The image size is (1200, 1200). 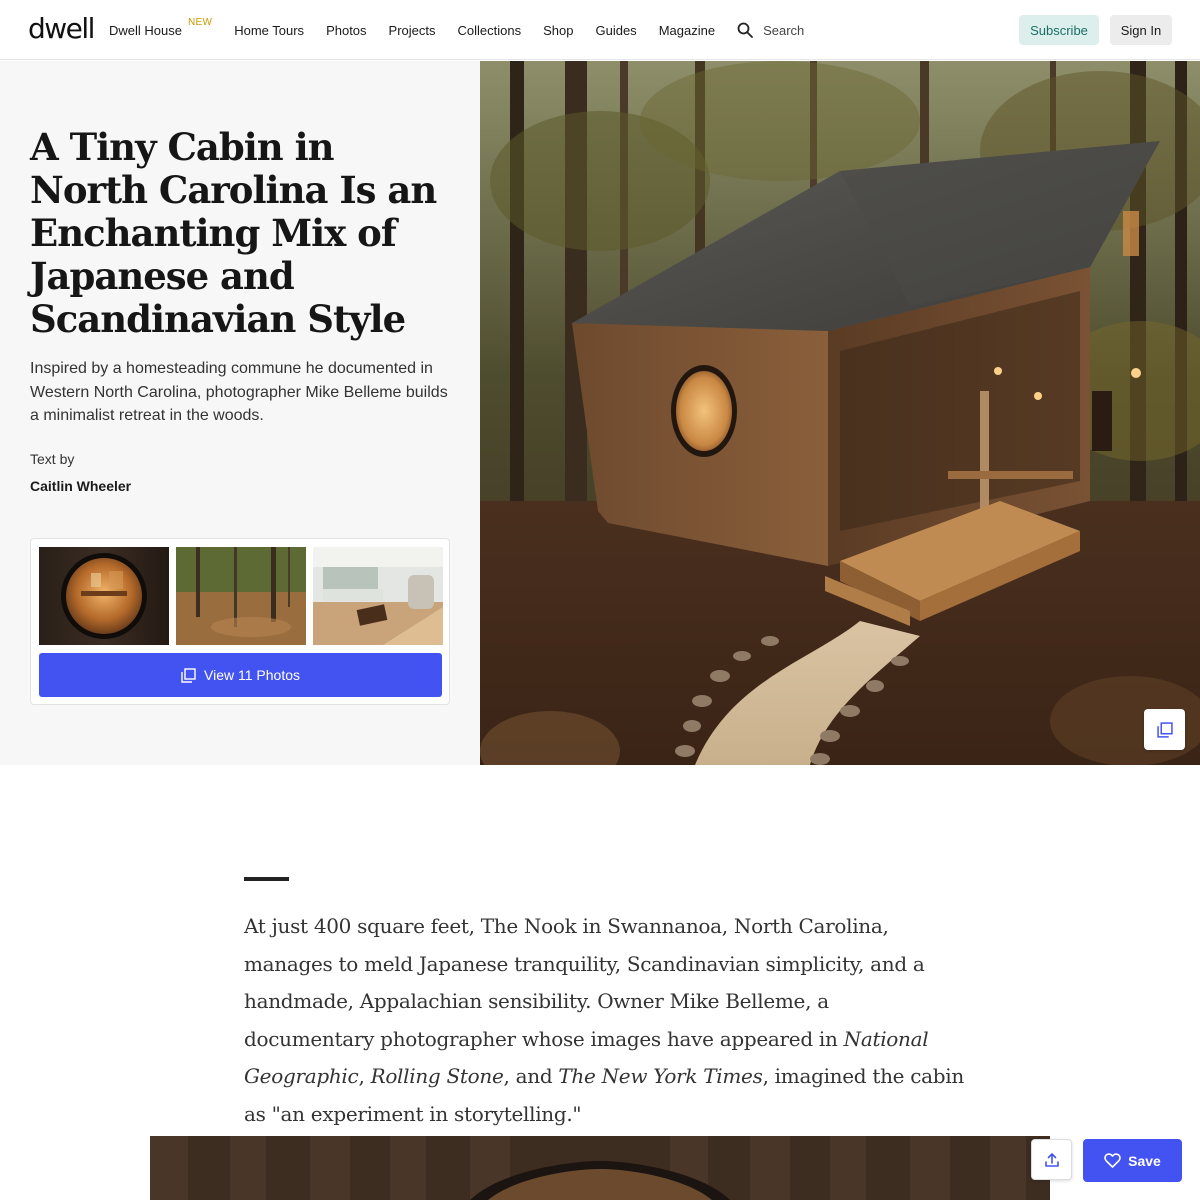 What do you see at coordinates (364, 1076) in the screenshot?
I see `paragraph-text: ,` at bounding box center [364, 1076].